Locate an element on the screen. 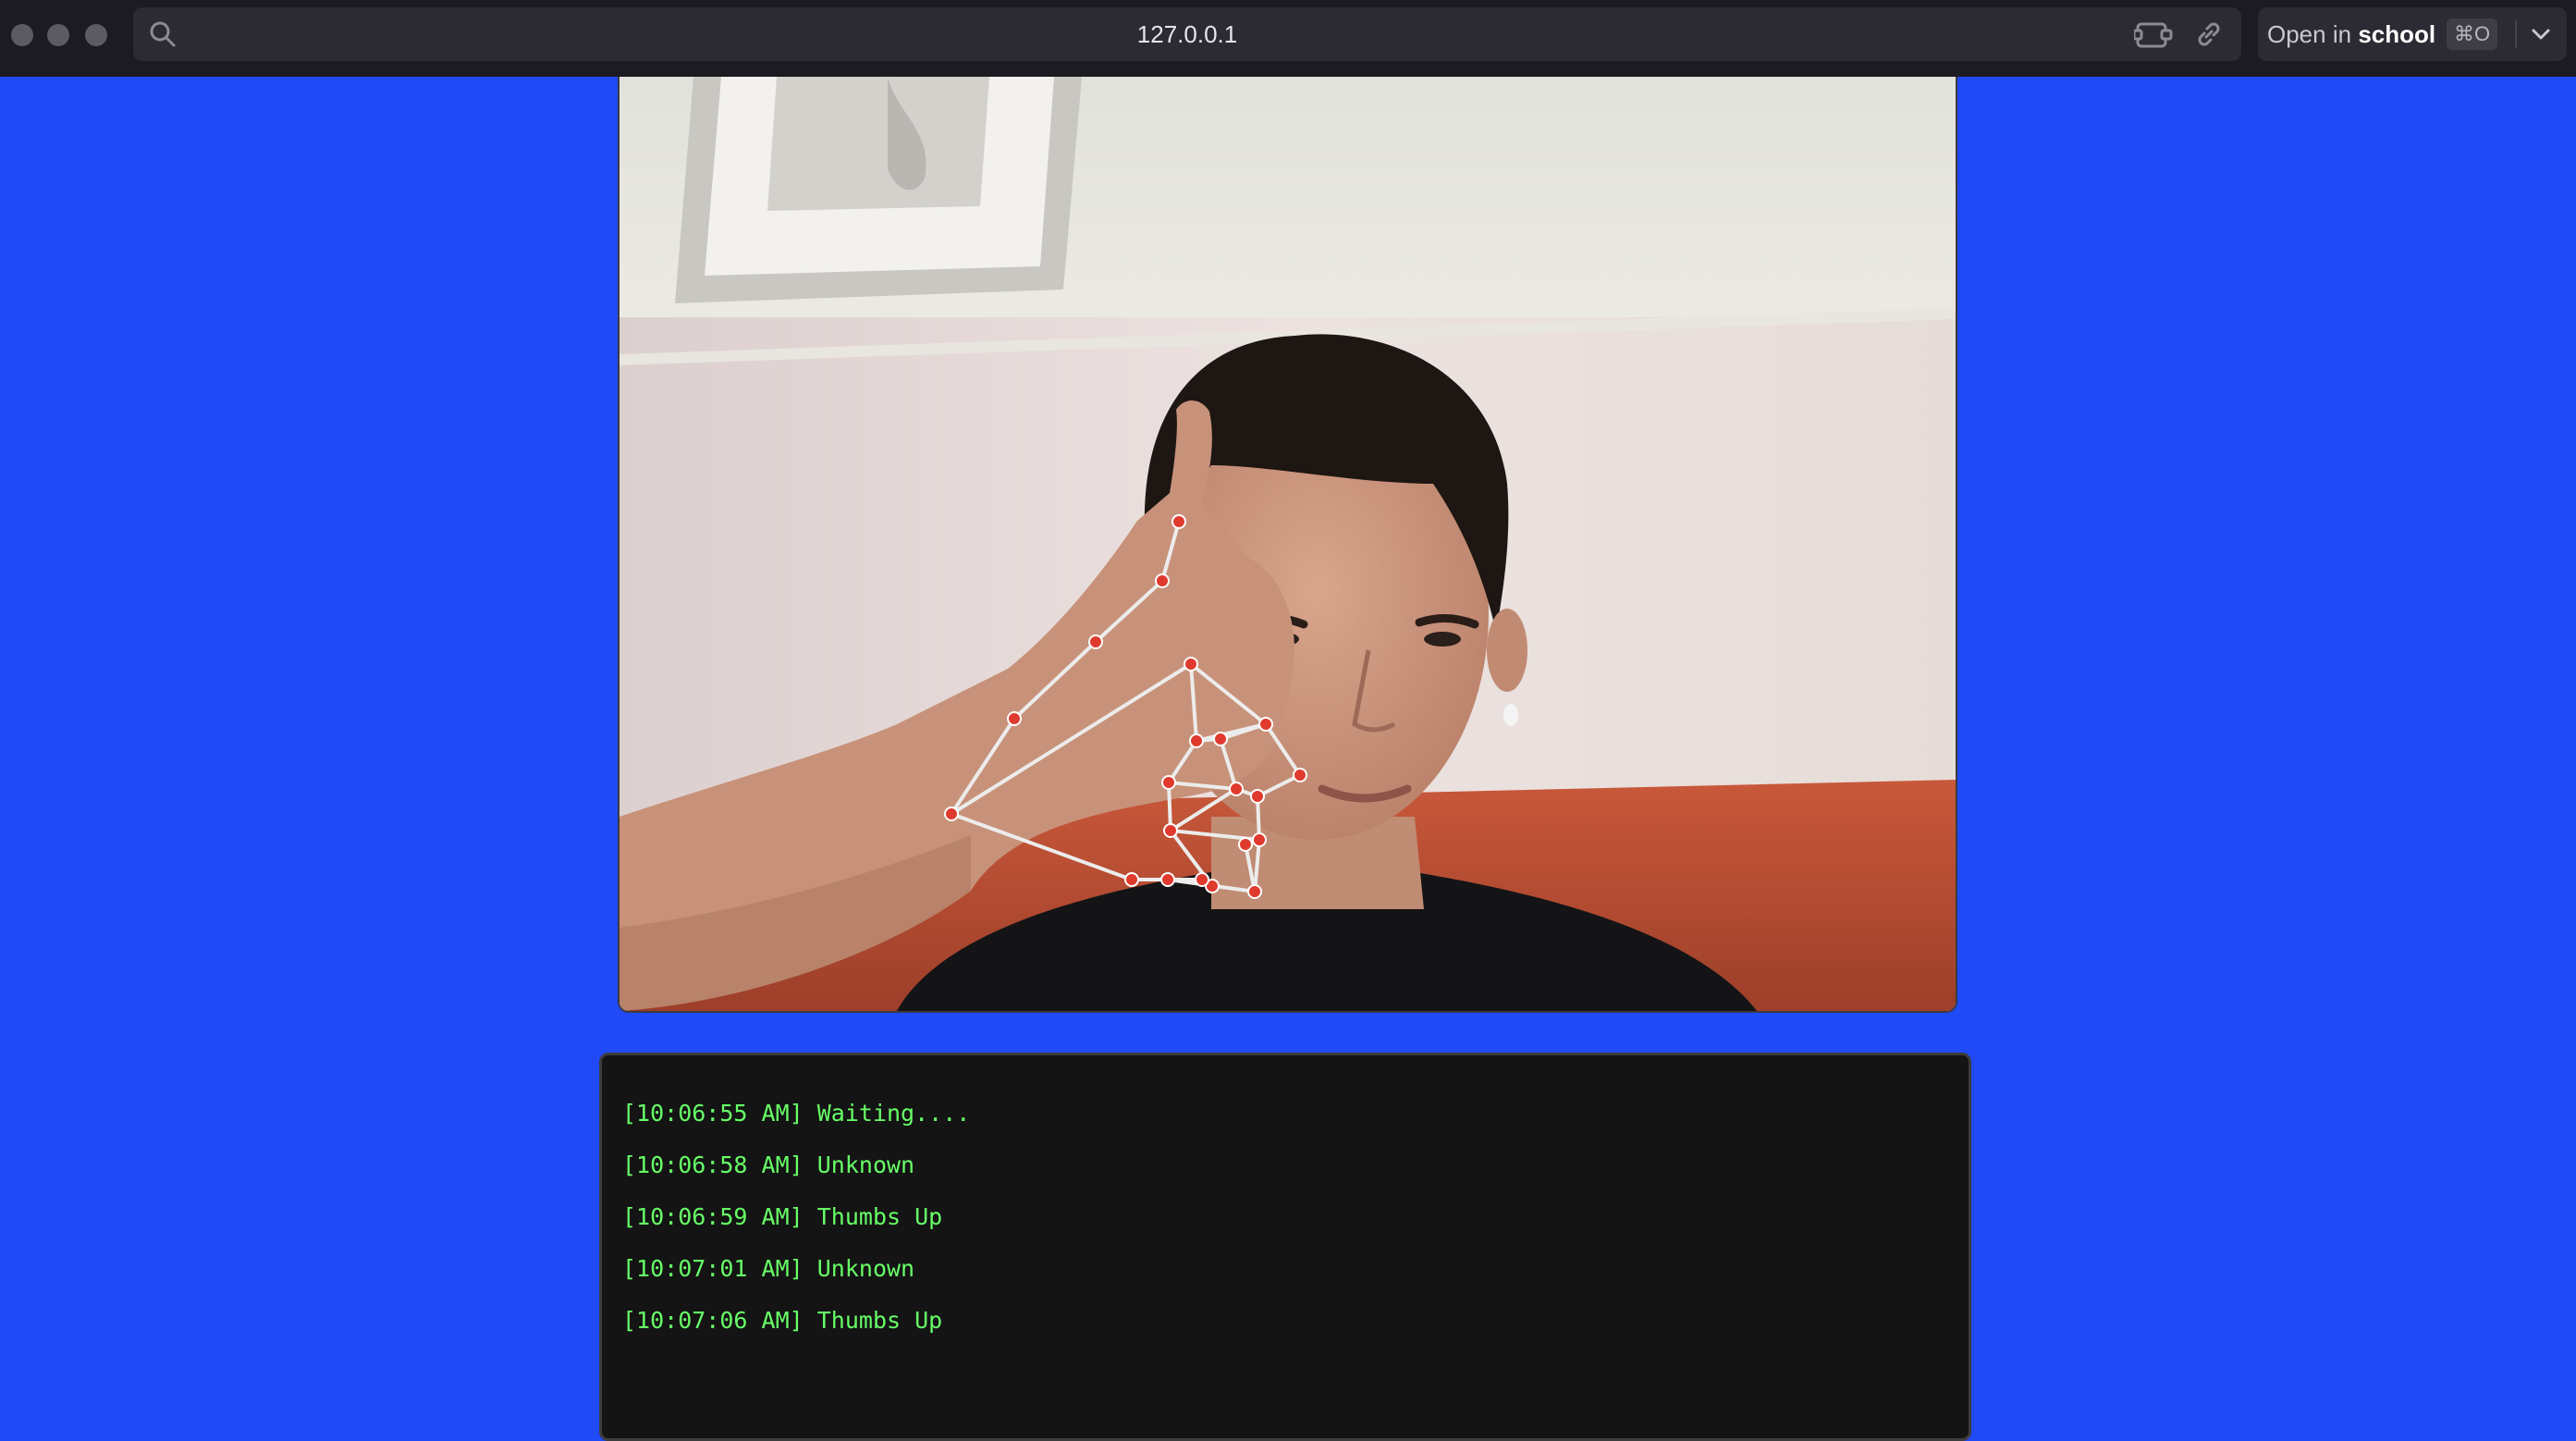  hand-landmarks-overlay is located at coordinates (1126, 706).